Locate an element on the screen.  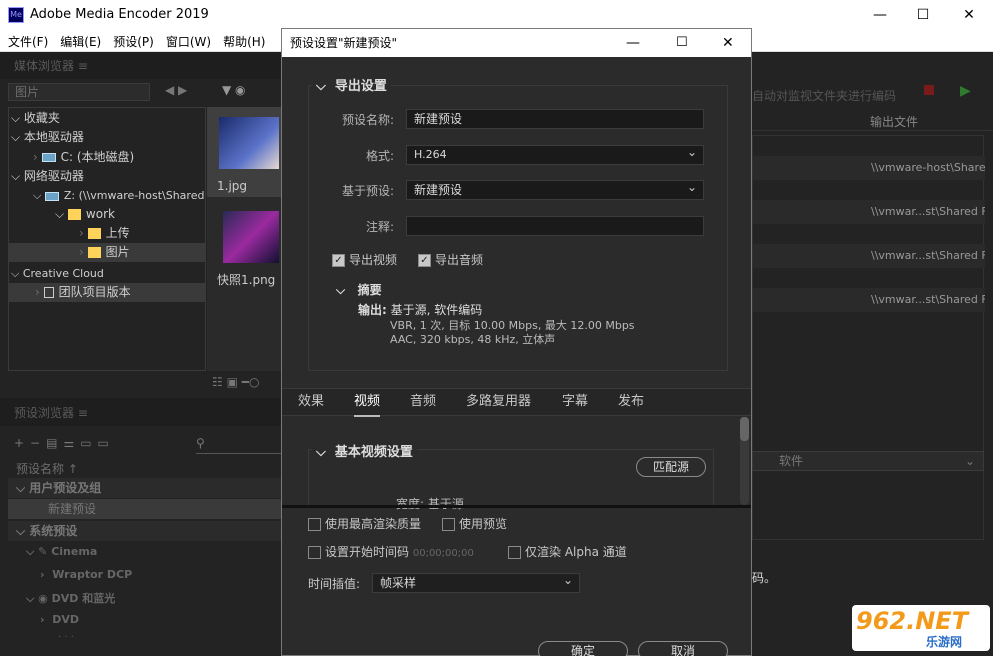
back-forward-icon: ◀ ▶ is located at coordinates (176, 90).